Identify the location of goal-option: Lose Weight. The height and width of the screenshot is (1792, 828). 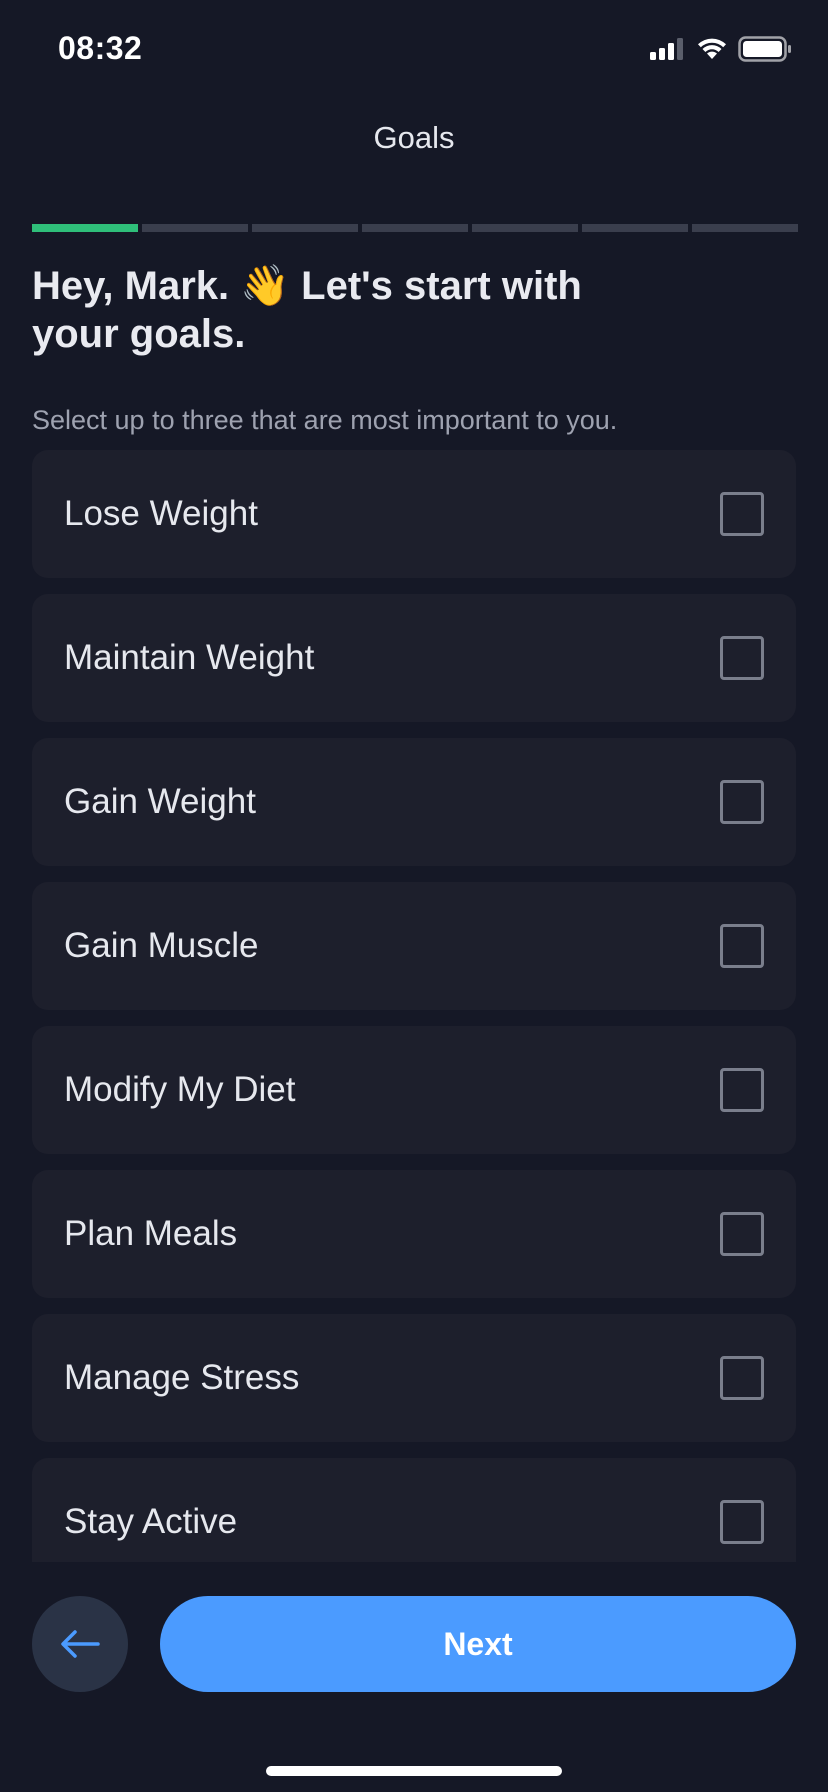
(414, 514).